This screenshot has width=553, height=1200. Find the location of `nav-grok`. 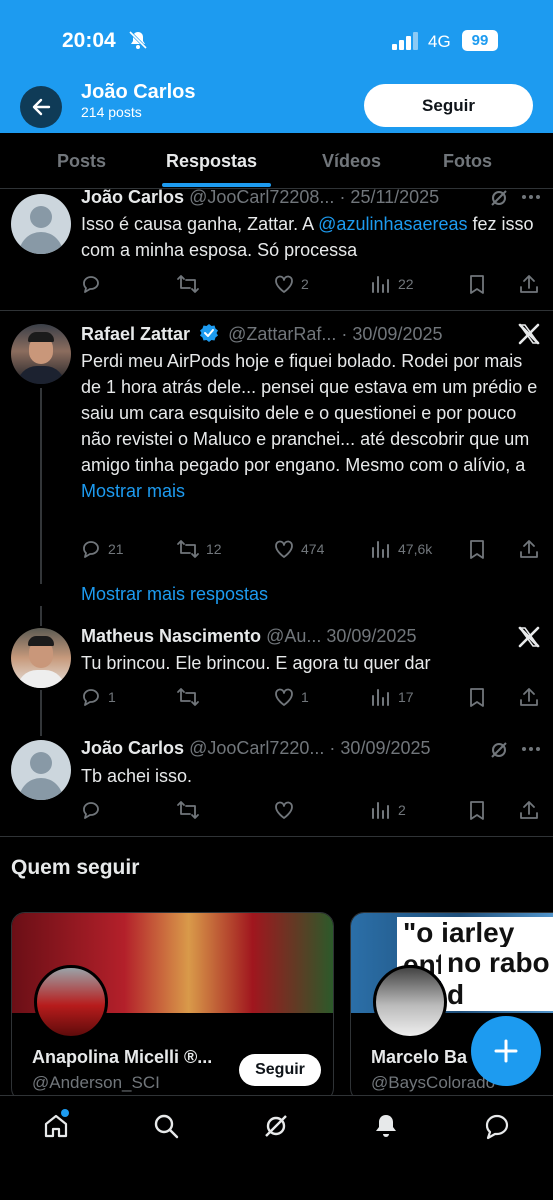

nav-grok is located at coordinates (276, 1126).